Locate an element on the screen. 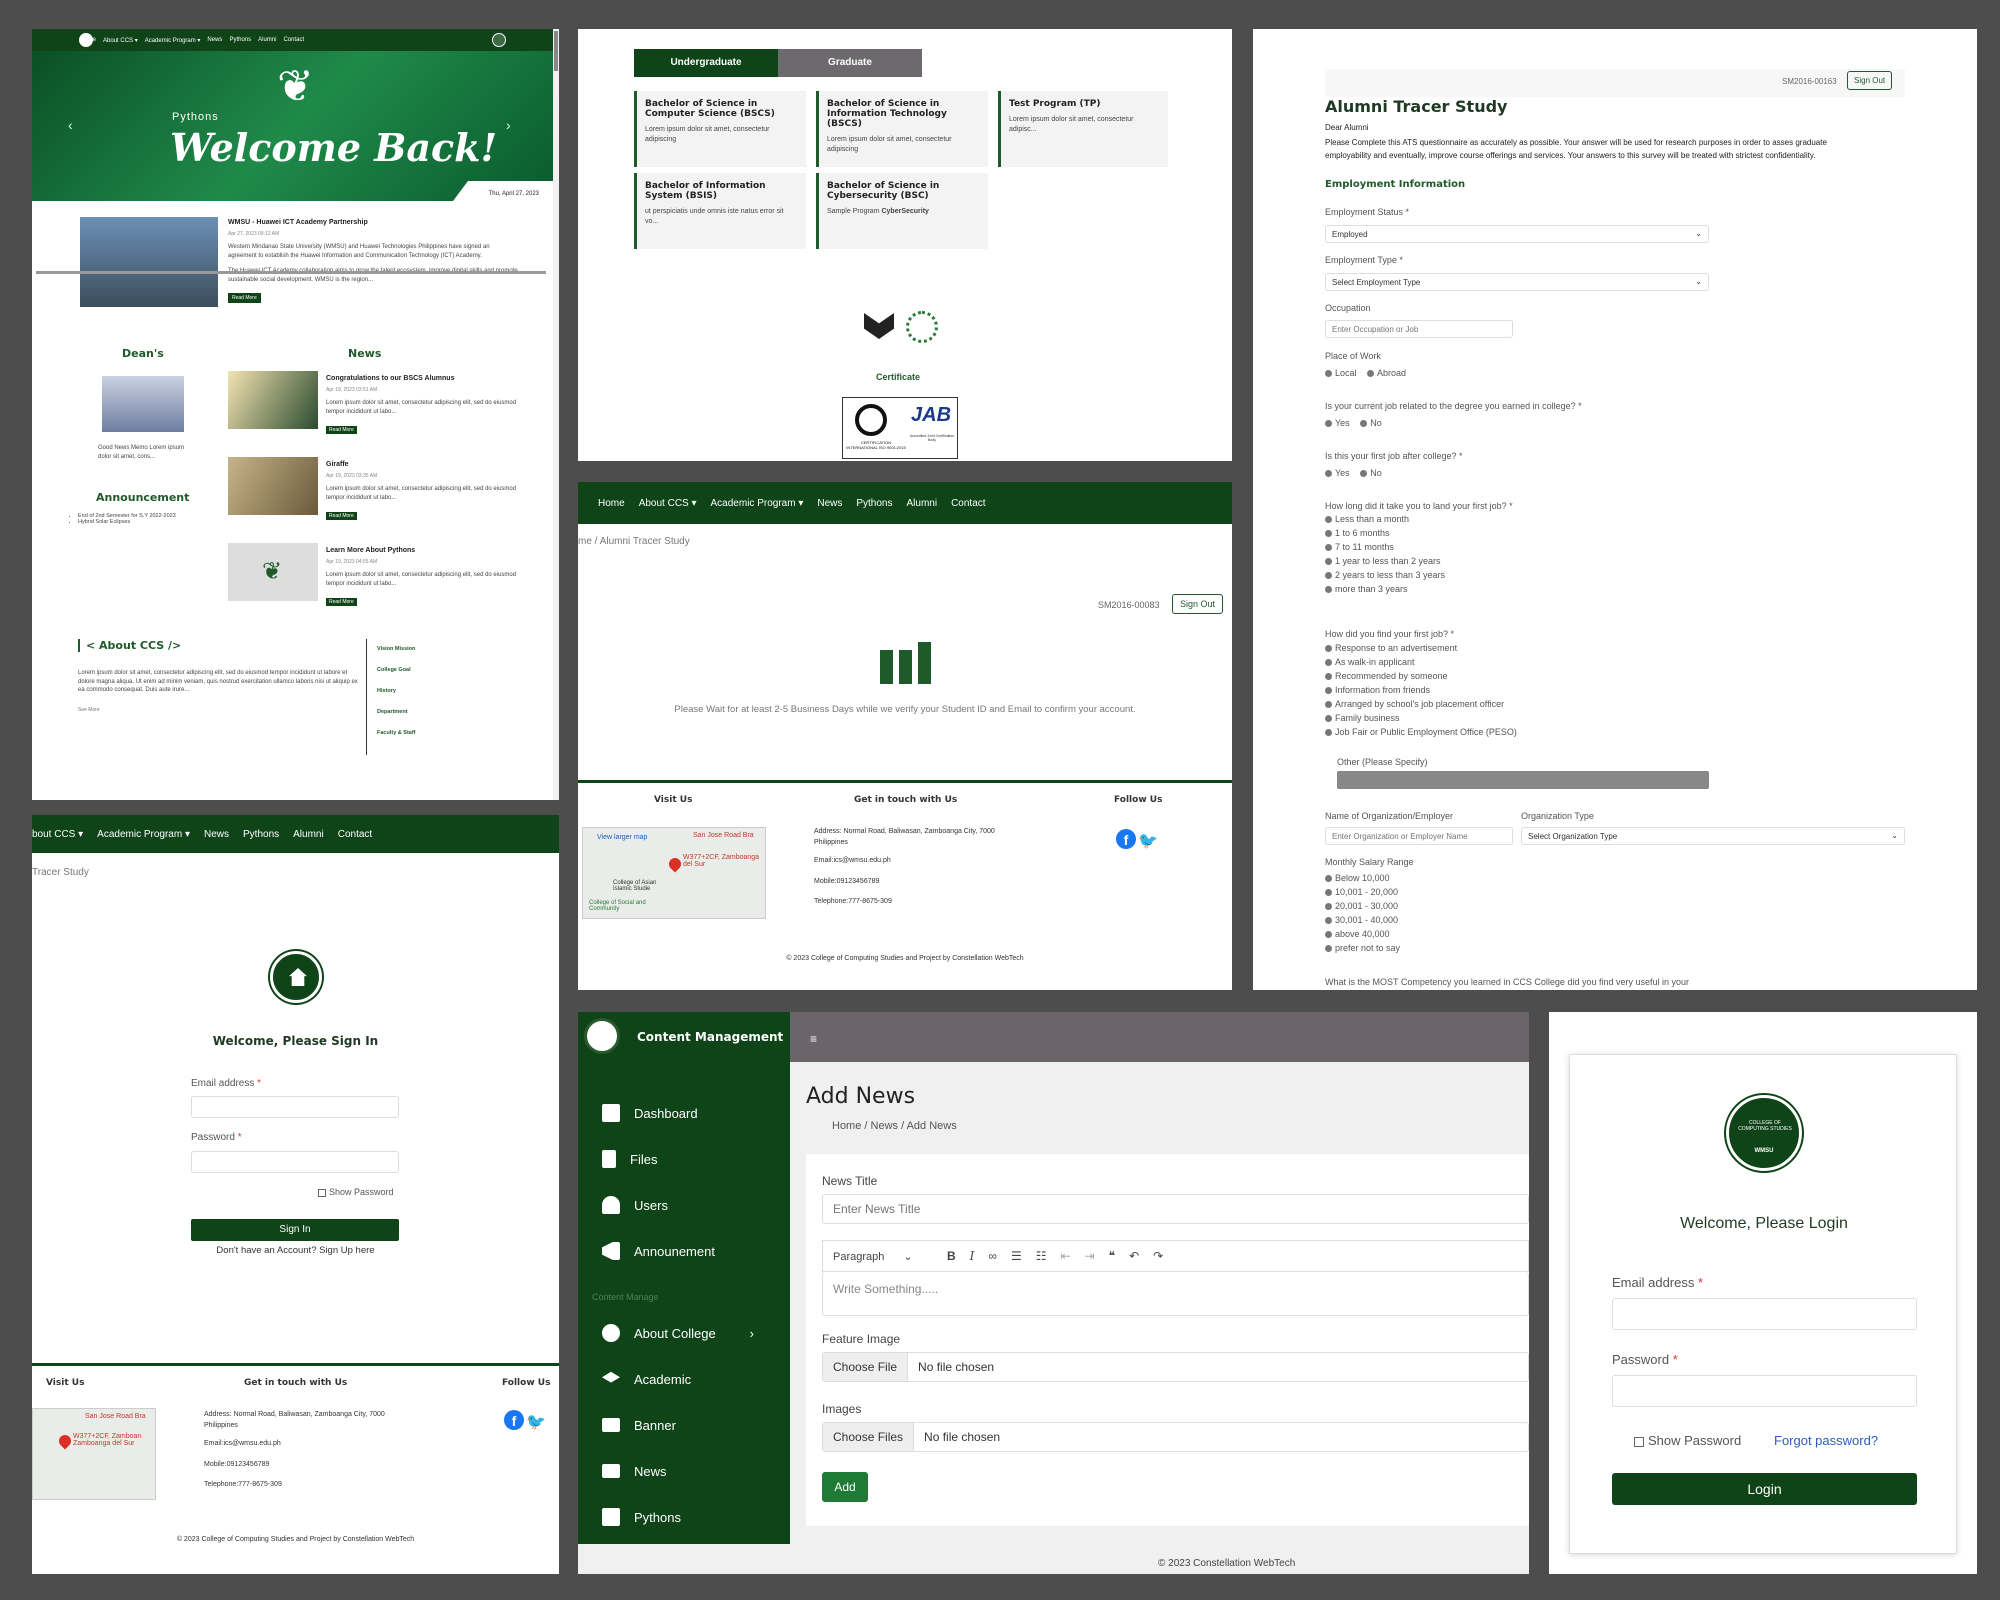  option-row: 30,001 - 40,000 is located at coordinates (1362, 920).